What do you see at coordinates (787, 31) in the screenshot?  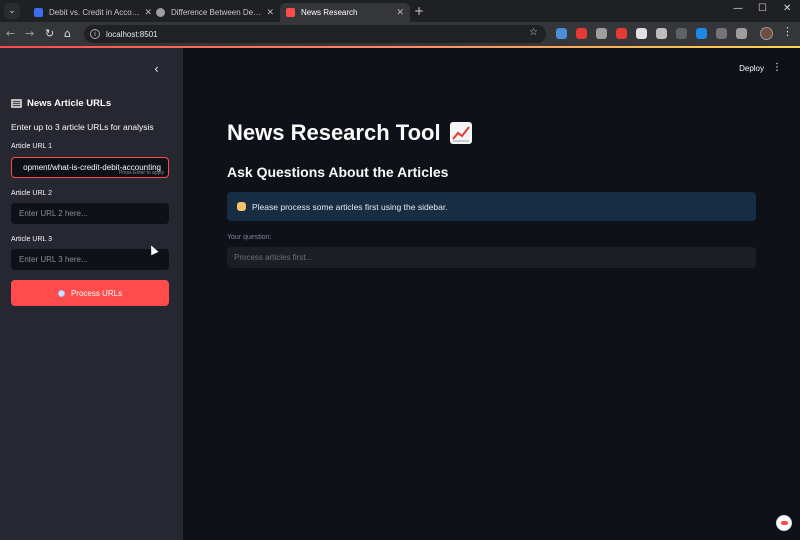 I see `browser-menu-icon: ⋮` at bounding box center [787, 31].